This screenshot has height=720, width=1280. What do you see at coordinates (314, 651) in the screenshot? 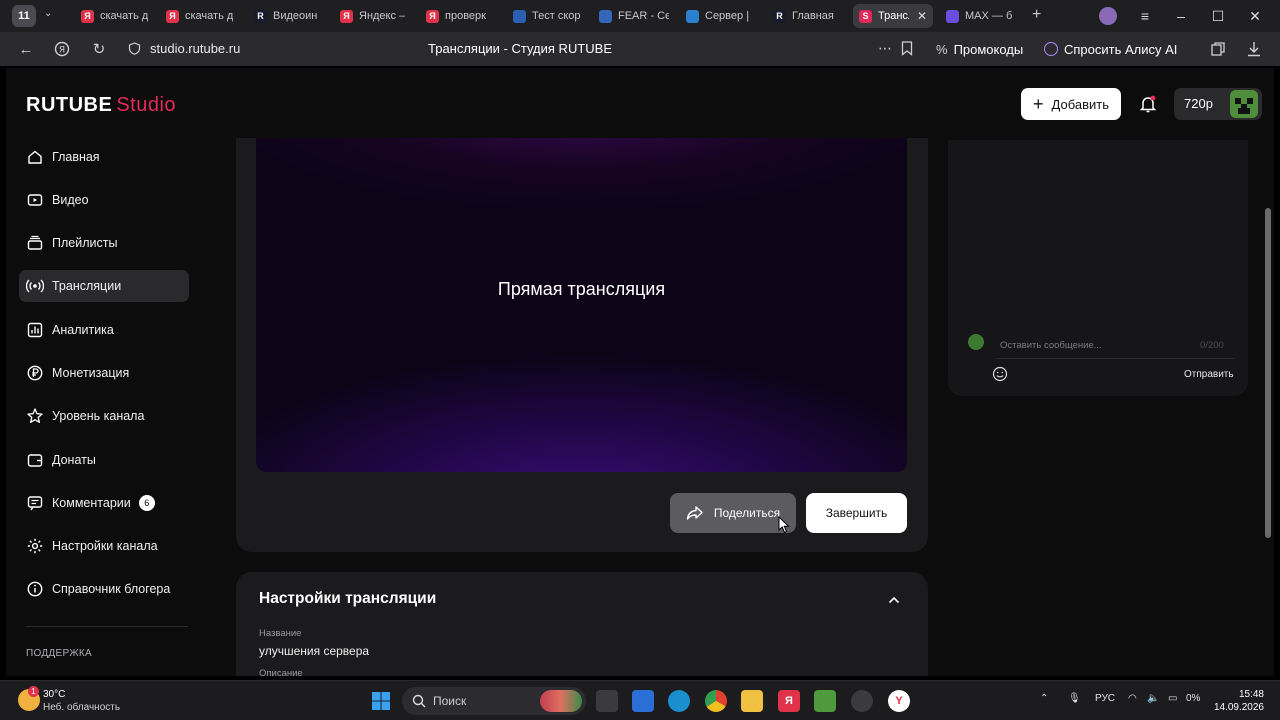
I see `name-value: улучшения сервера` at bounding box center [314, 651].